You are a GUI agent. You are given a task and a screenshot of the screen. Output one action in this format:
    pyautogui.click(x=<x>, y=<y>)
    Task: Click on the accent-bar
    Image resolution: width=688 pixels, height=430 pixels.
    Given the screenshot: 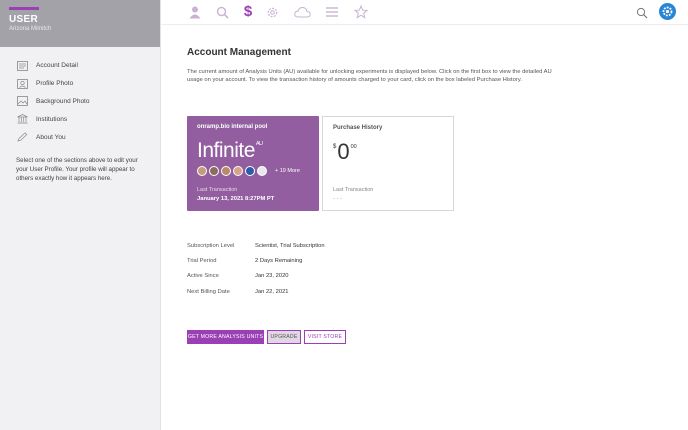 What is the action you would take?
    pyautogui.click(x=24, y=8)
    